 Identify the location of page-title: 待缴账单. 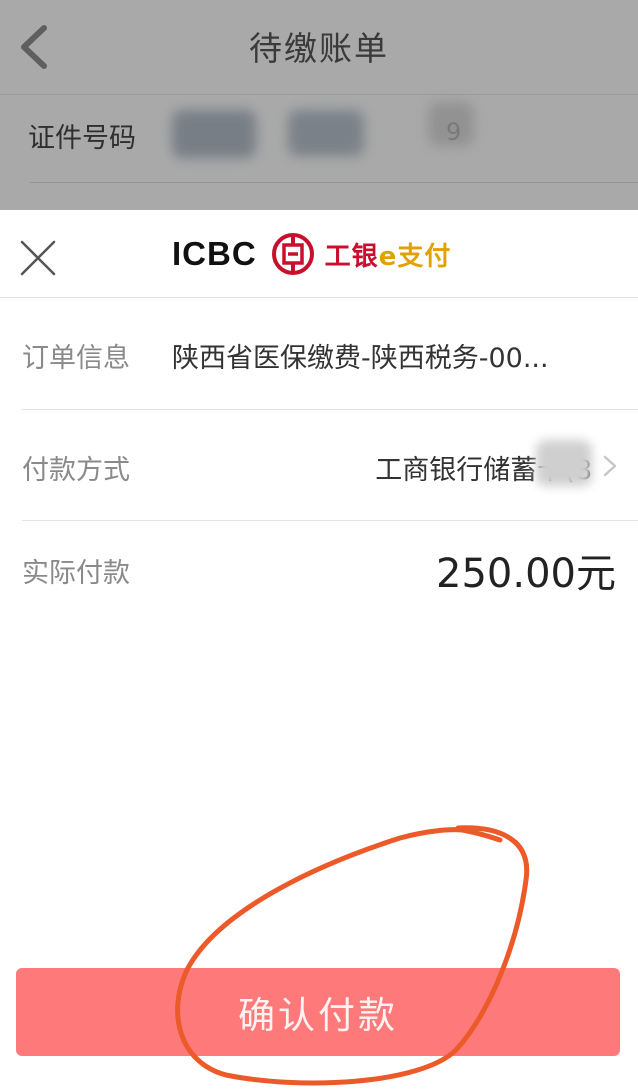
(319, 48).